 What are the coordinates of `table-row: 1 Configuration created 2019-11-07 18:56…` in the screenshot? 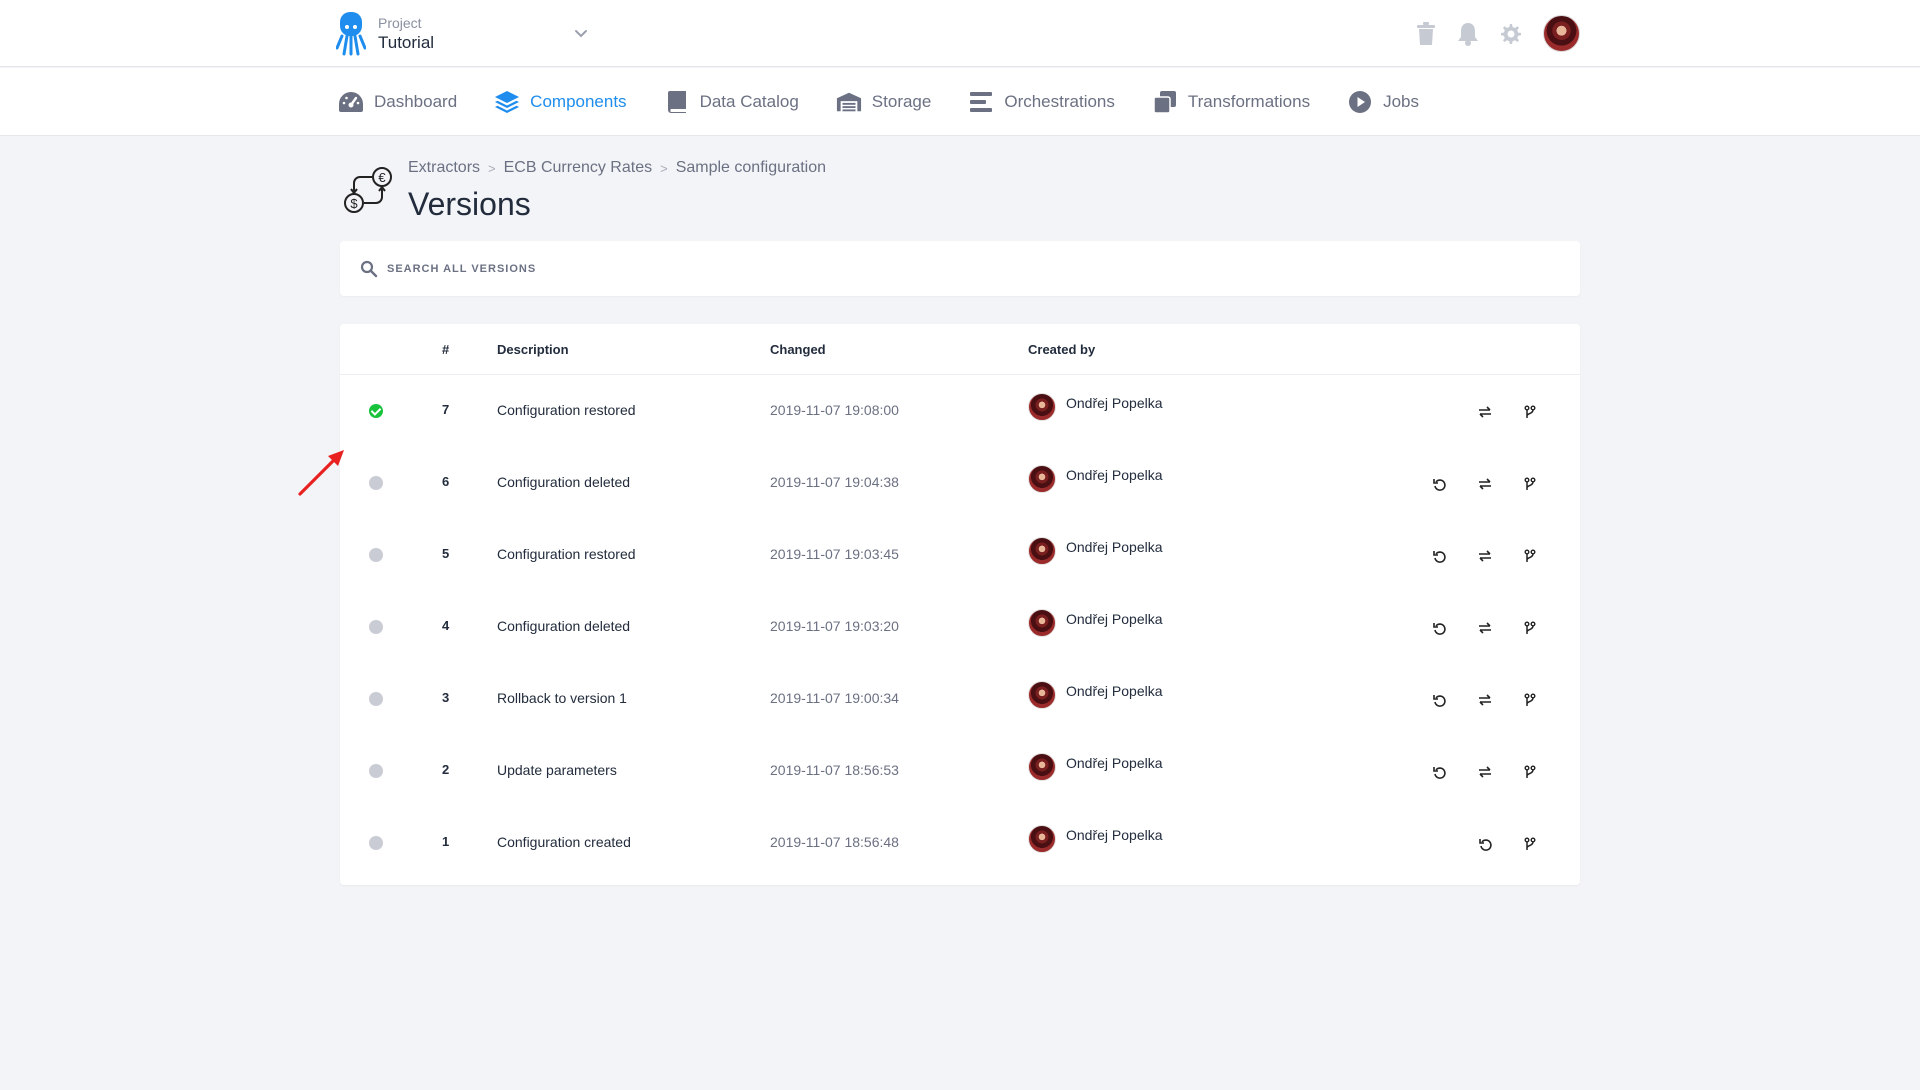 It's located at (960, 843).